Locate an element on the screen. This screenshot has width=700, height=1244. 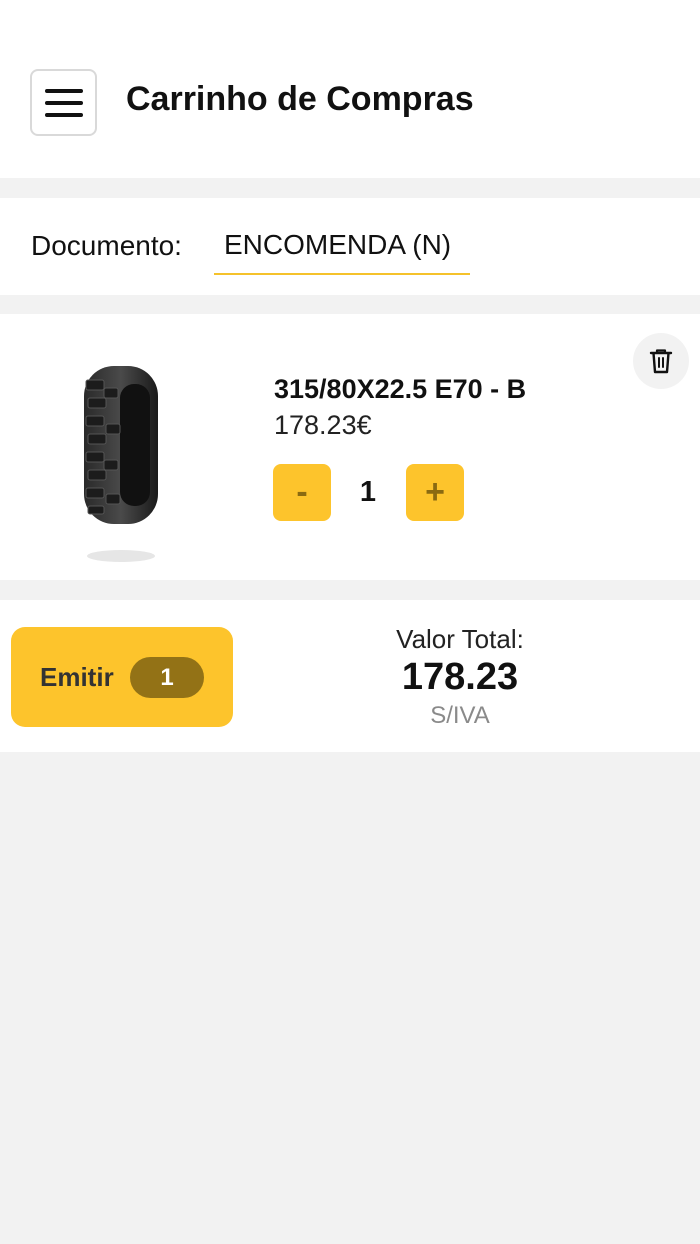
remove-item-button is located at coordinates (661, 361).